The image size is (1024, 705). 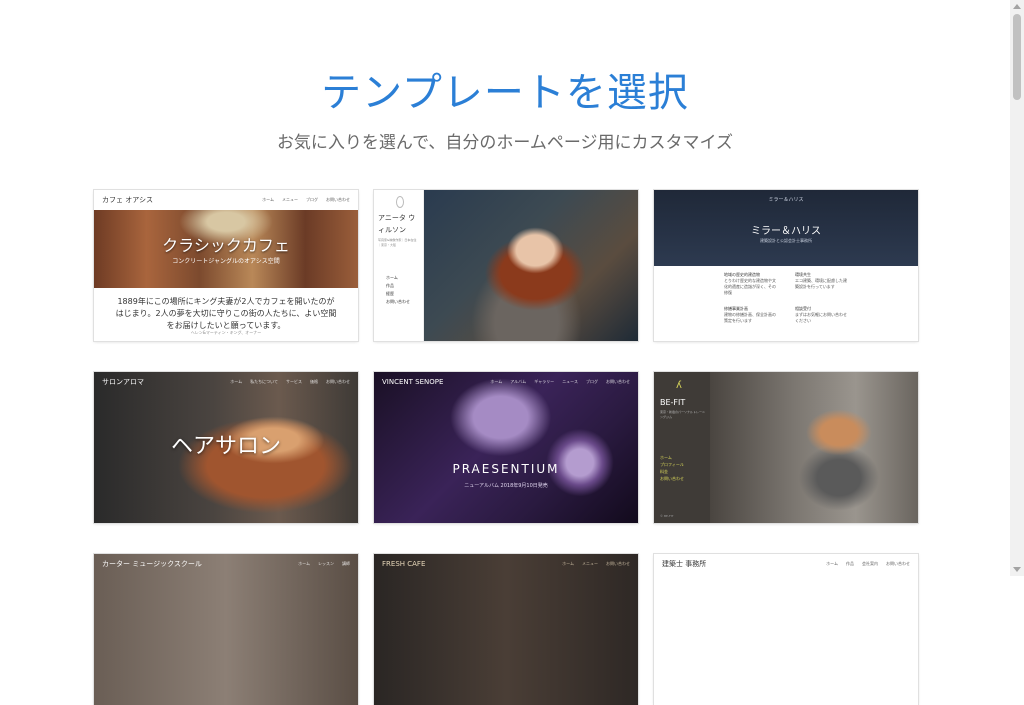 What do you see at coordinates (786, 564) in the screenshot?
I see `template-nav: 建築士 事務所 ホーム 作品 会社案内 お問い合わせ` at bounding box center [786, 564].